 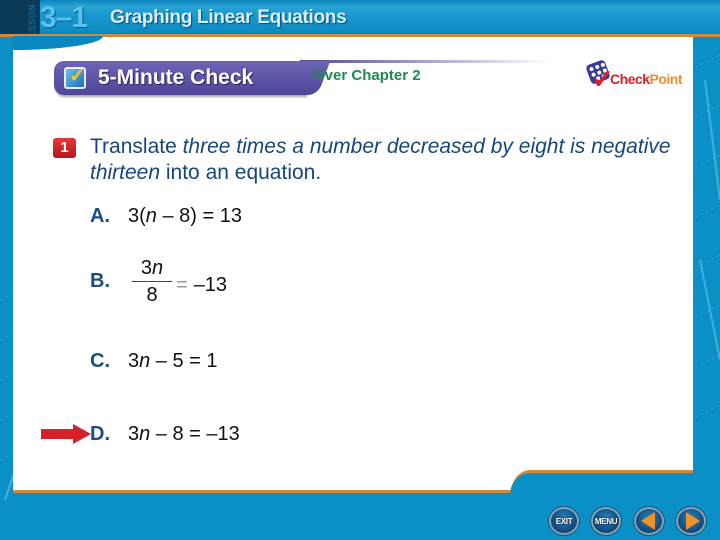 What do you see at coordinates (182, 285) in the screenshot?
I see `equals-sign: =` at bounding box center [182, 285].